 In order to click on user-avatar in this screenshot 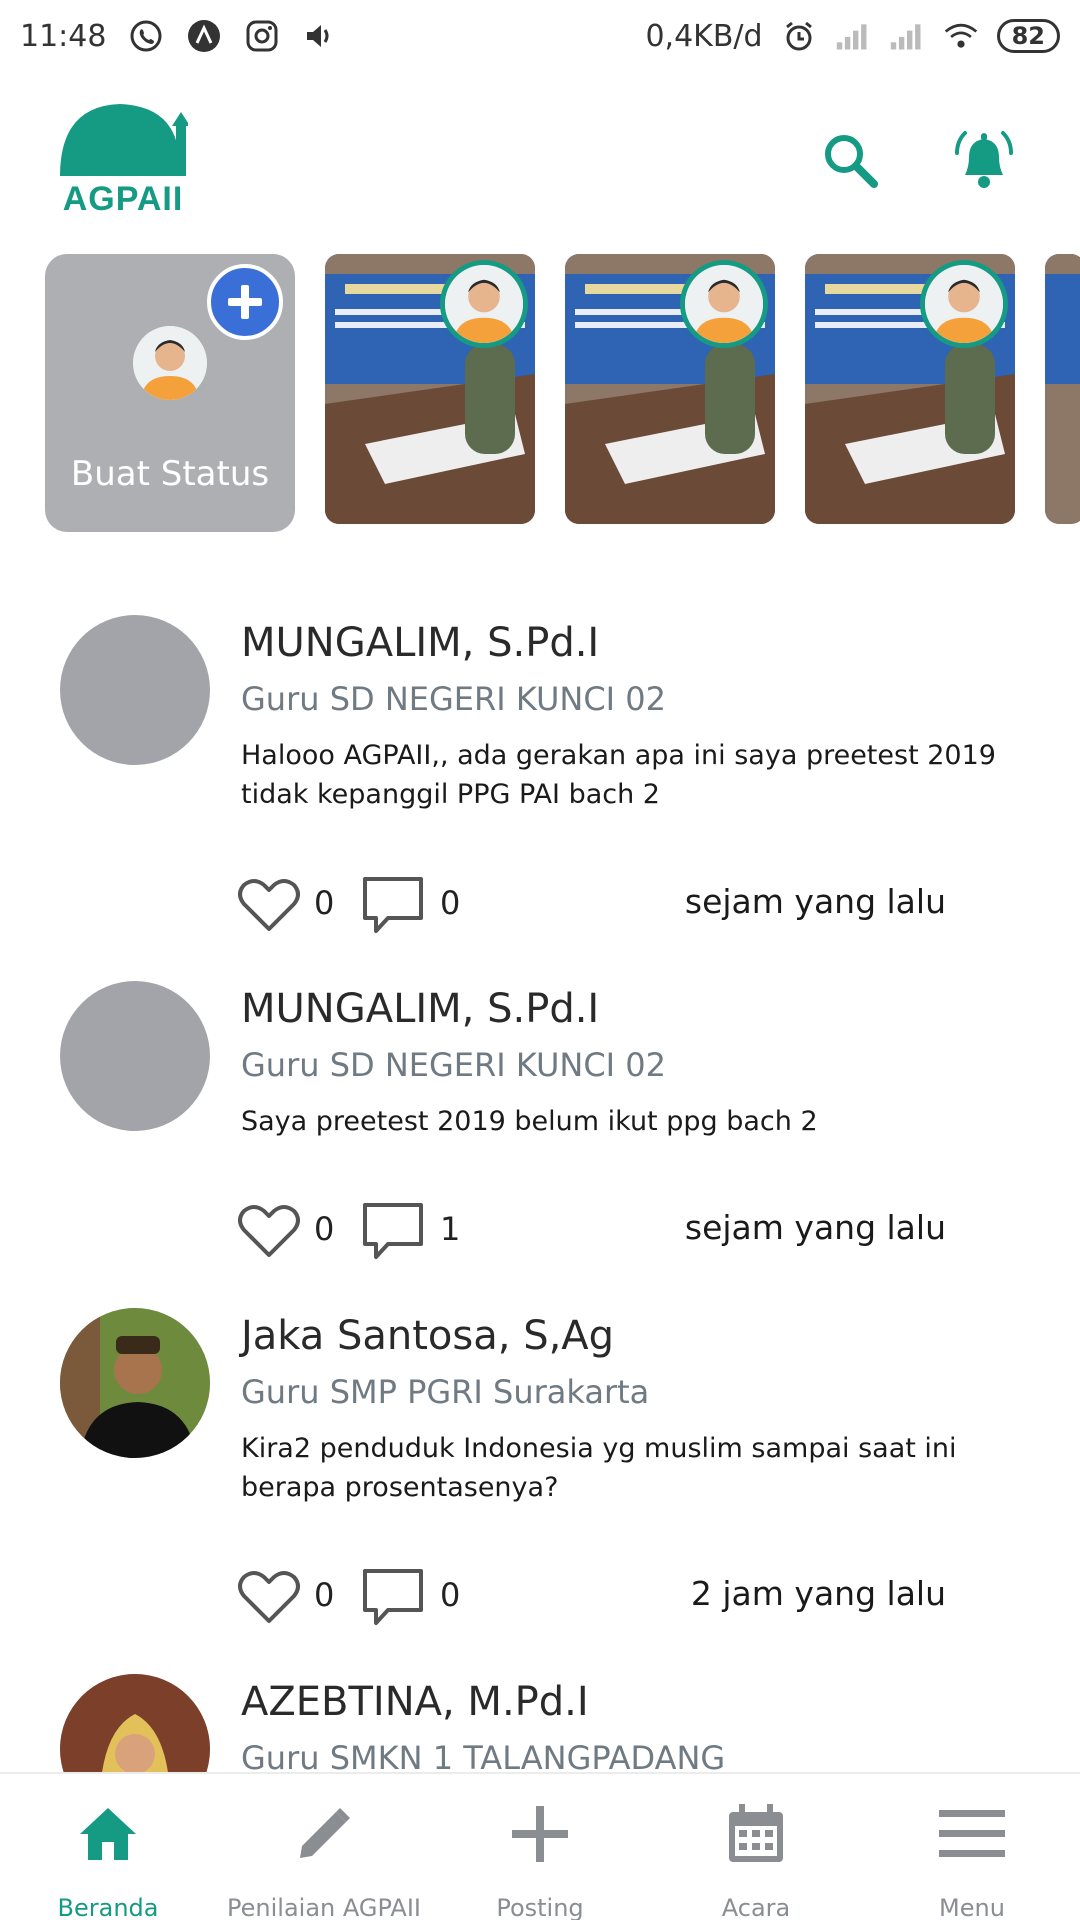, I will do `click(170, 363)`.